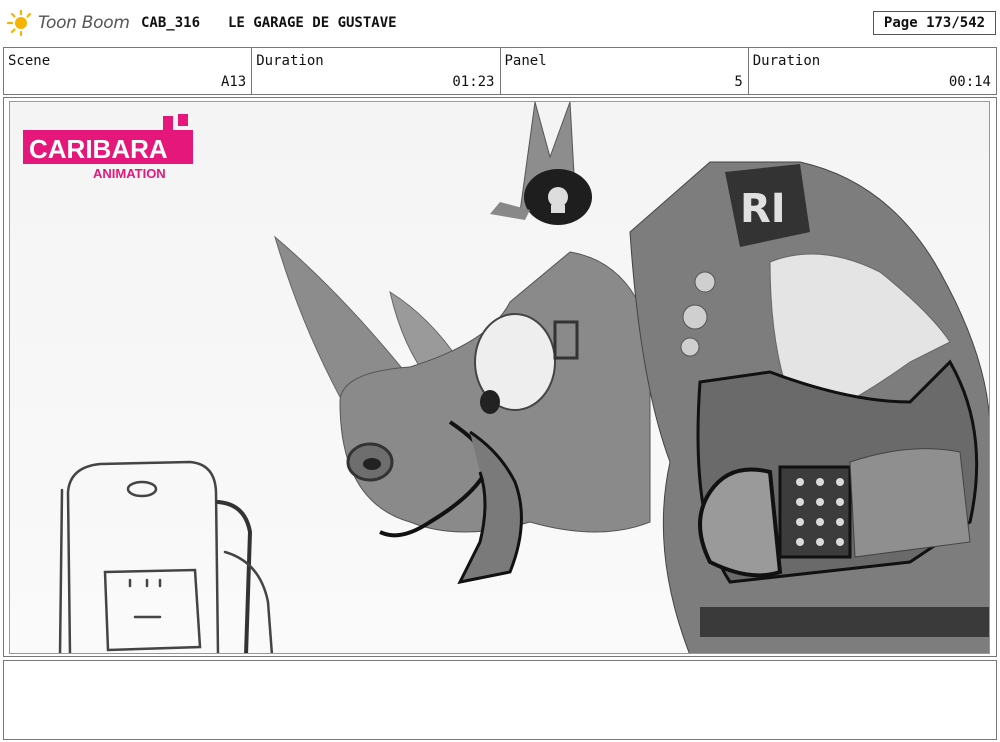 The width and height of the screenshot is (1000, 742). What do you see at coordinates (29, 61) in the screenshot?
I see `scene-label: Scene` at bounding box center [29, 61].